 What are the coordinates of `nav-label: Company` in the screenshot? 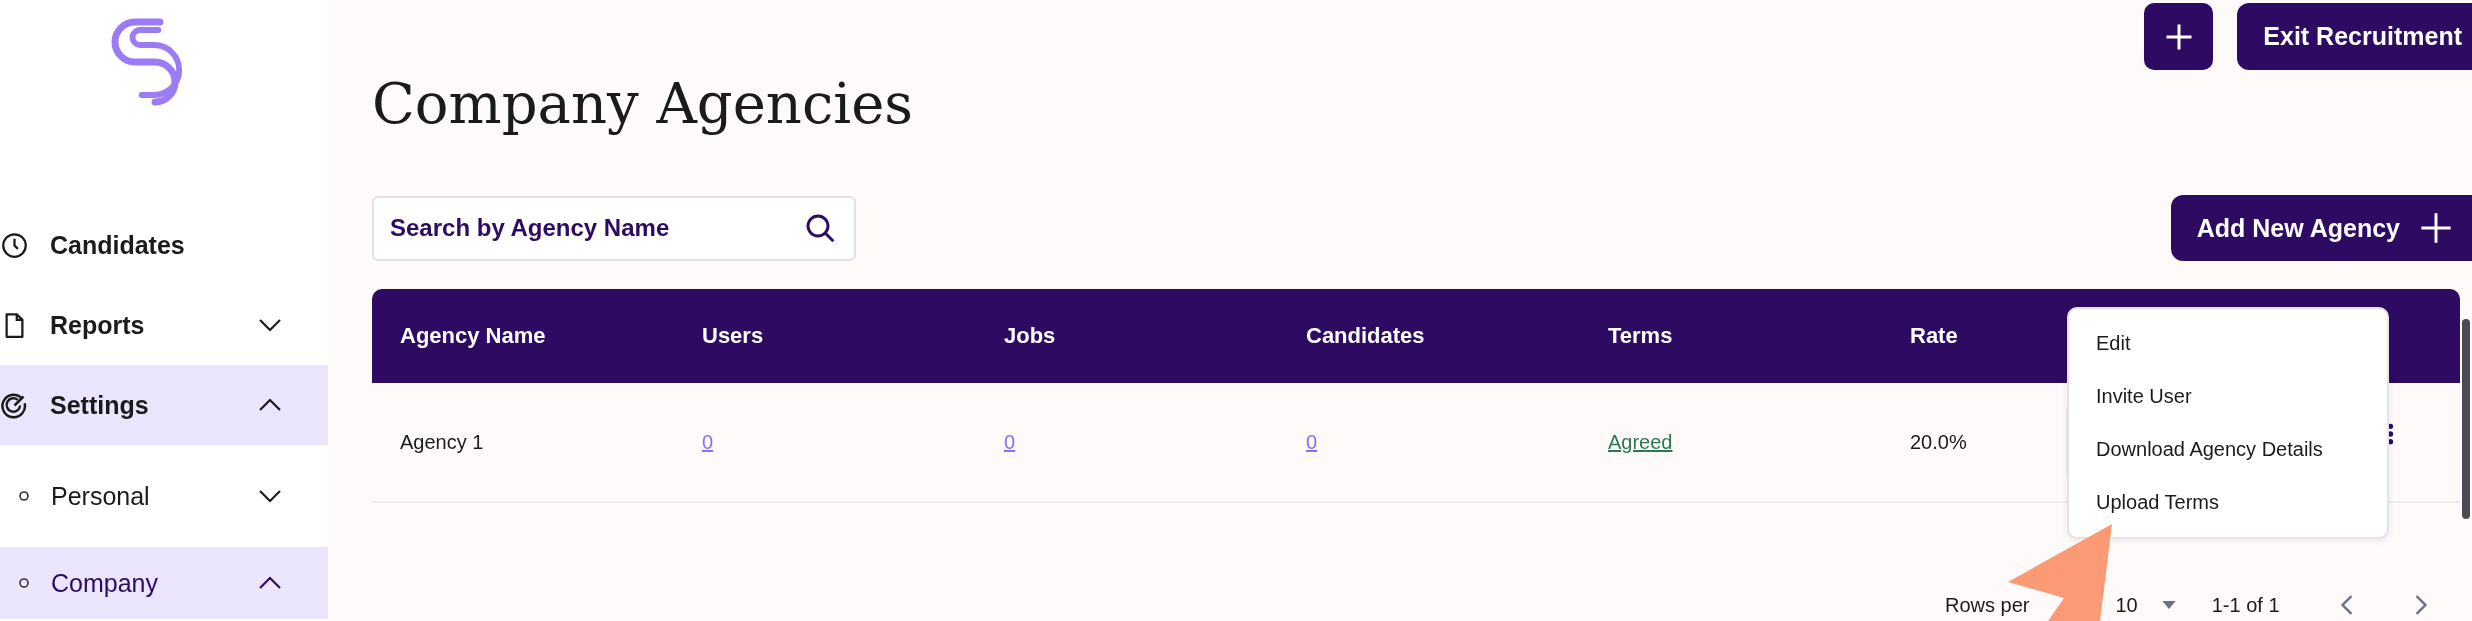 It's located at (105, 583).